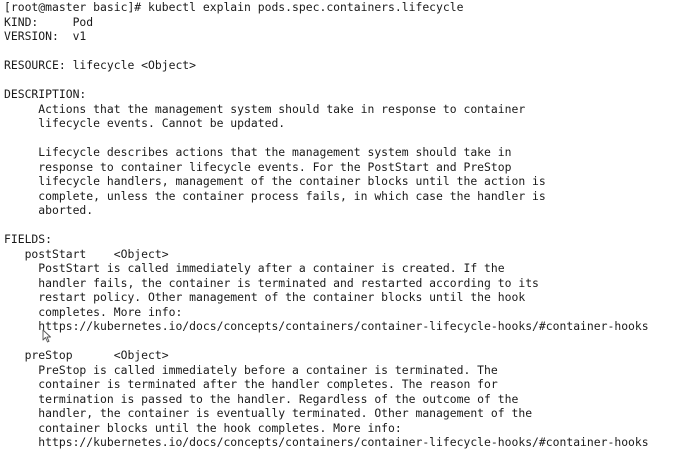  I want to click on terminal-line: postStart <Object>, so click(86, 253).